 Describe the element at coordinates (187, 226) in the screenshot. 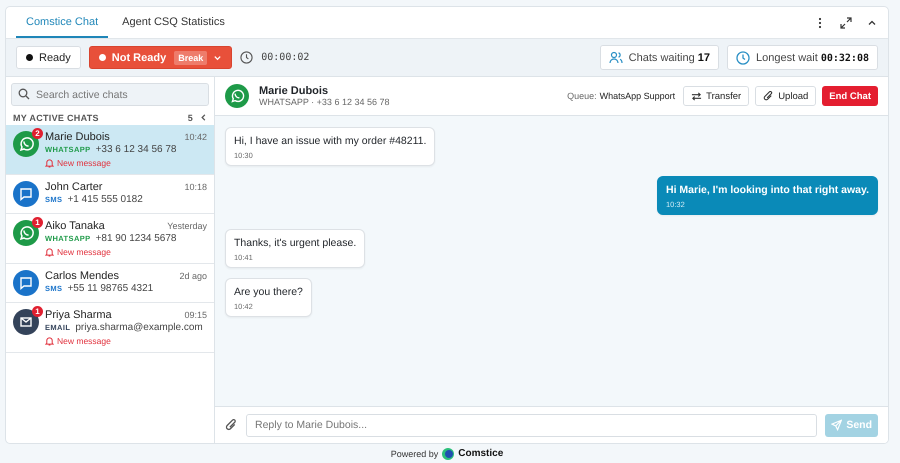

I see `chat-time: Yesterday` at that location.